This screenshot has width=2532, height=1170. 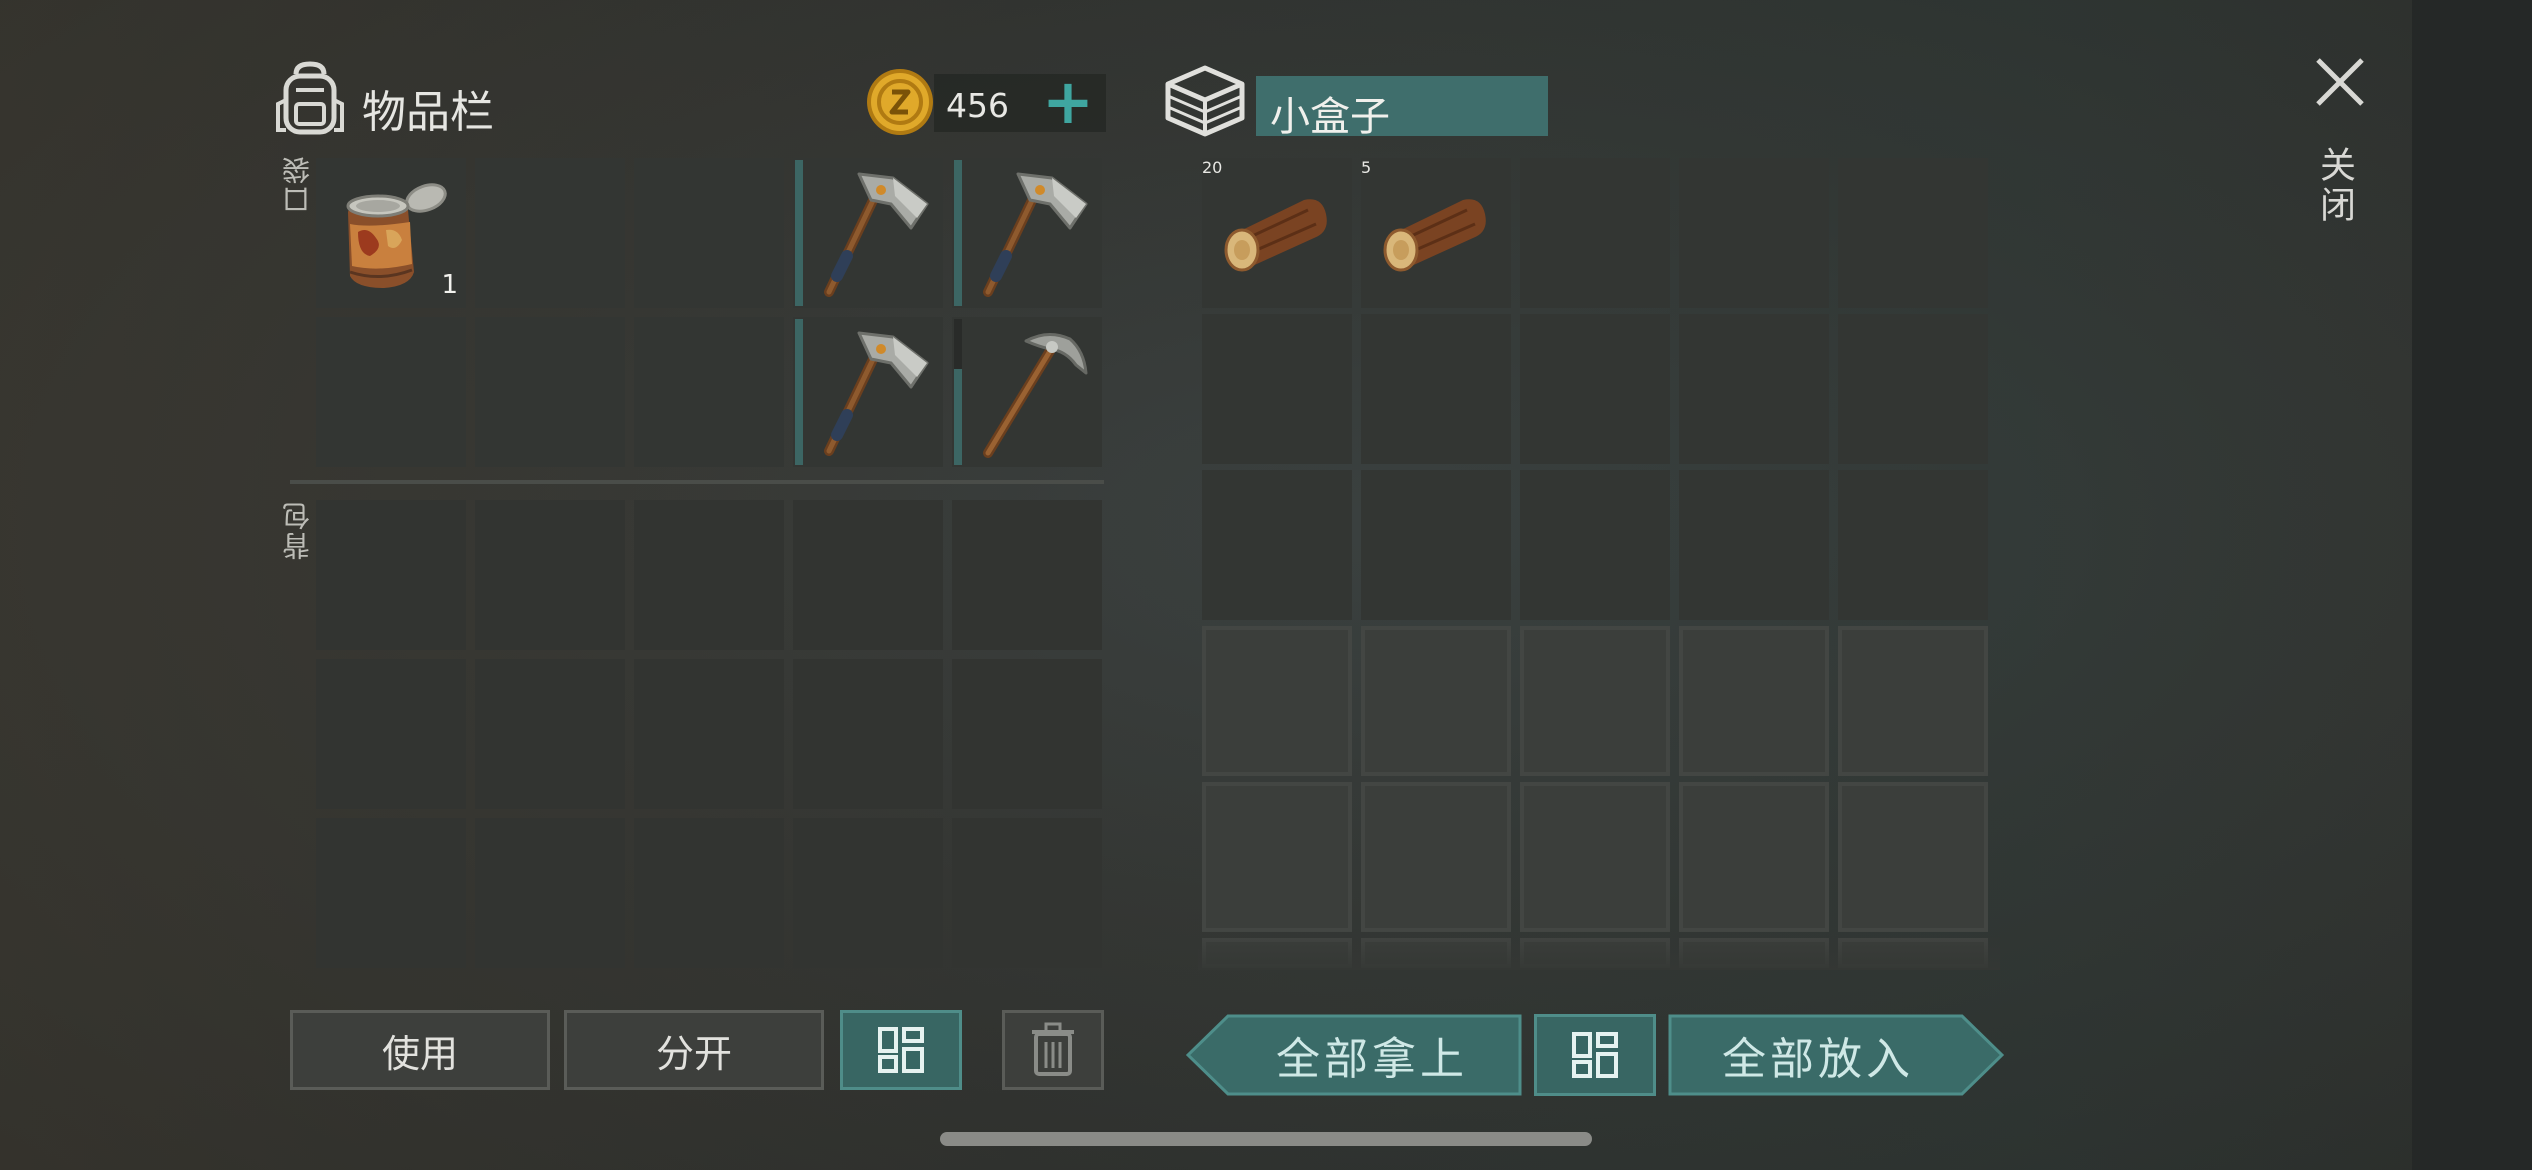 I want to click on storage-slot: 5, so click(x=1436, y=233).